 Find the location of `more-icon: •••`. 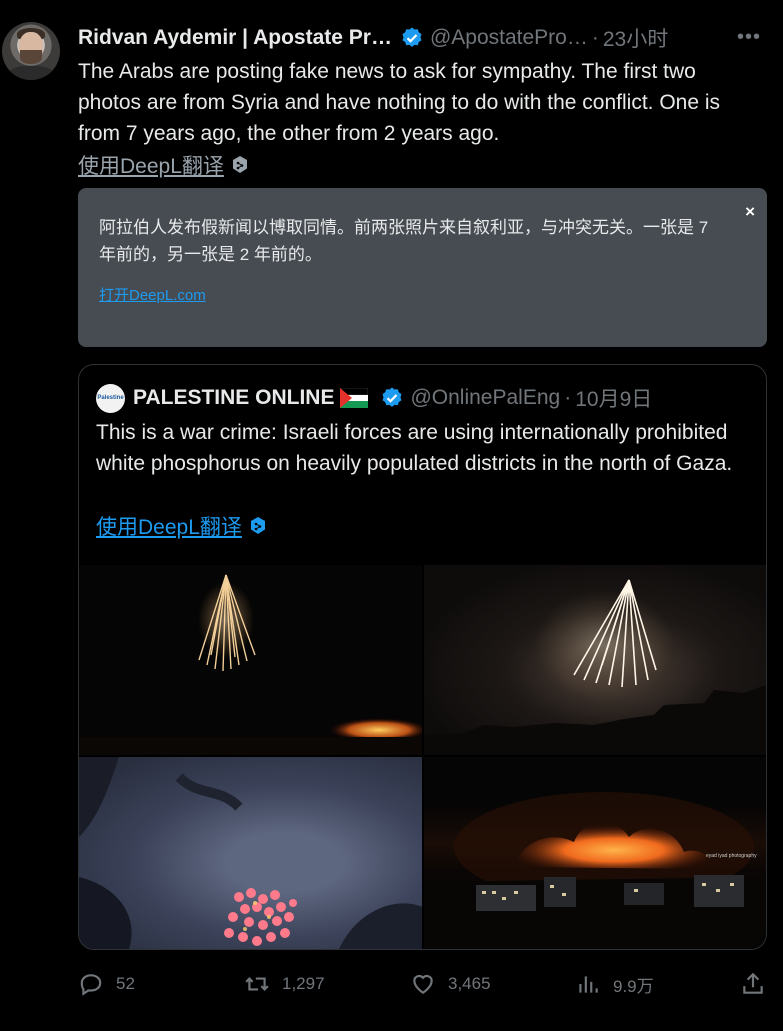

more-icon: ••• is located at coordinates (749, 38).